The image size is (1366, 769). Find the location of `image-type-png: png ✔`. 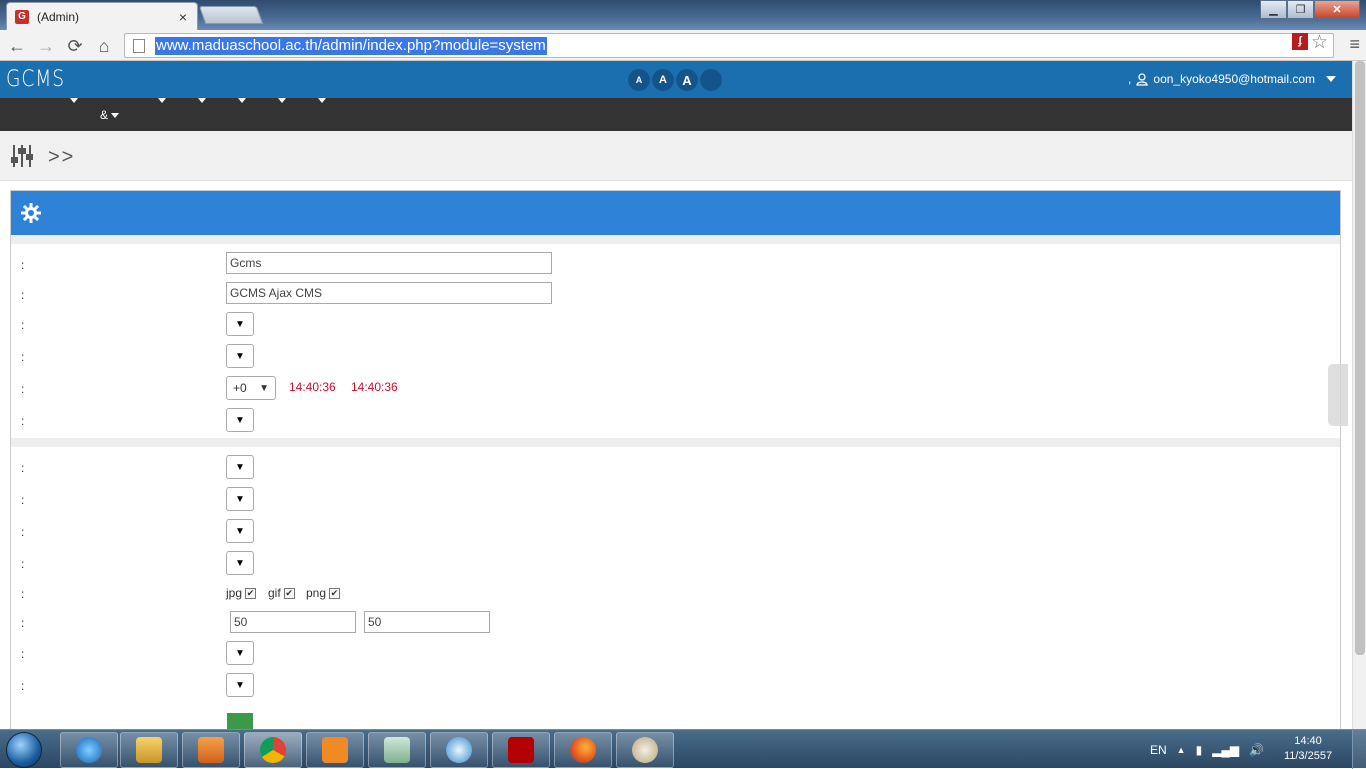

image-type-png: png ✔ is located at coordinates (323, 593).